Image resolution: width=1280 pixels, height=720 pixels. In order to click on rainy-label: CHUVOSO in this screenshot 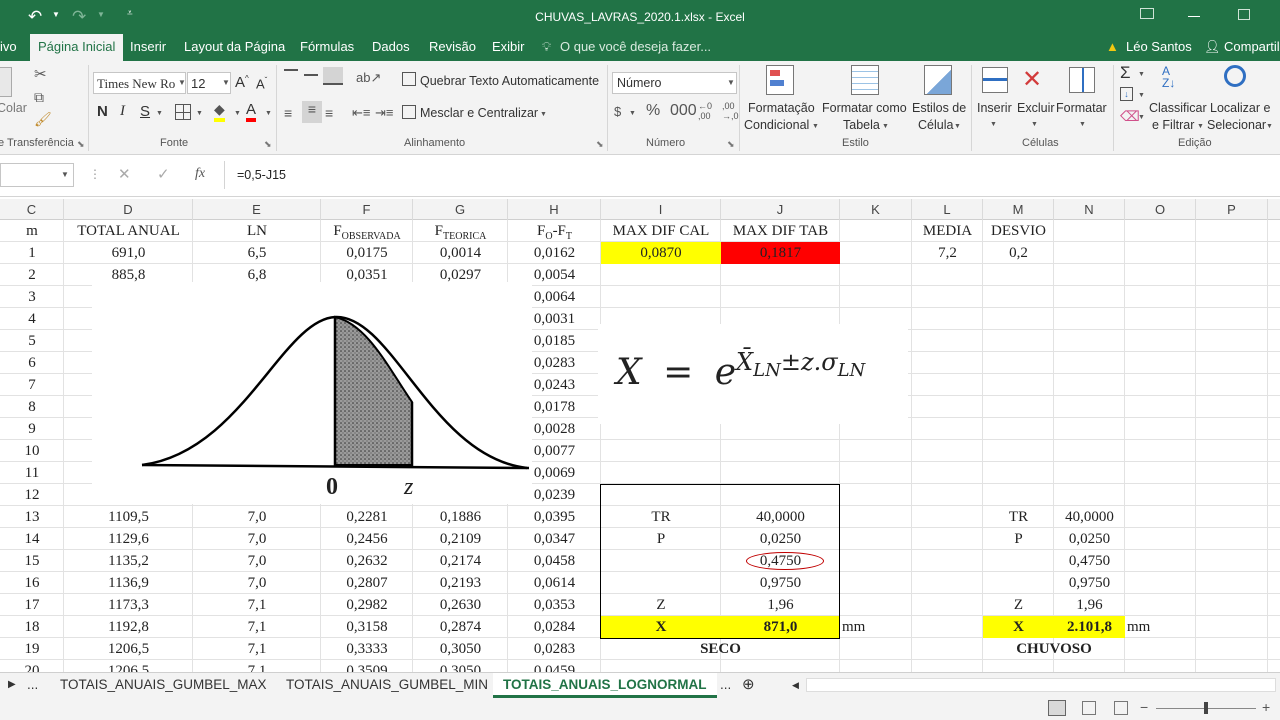, I will do `click(1054, 649)`.